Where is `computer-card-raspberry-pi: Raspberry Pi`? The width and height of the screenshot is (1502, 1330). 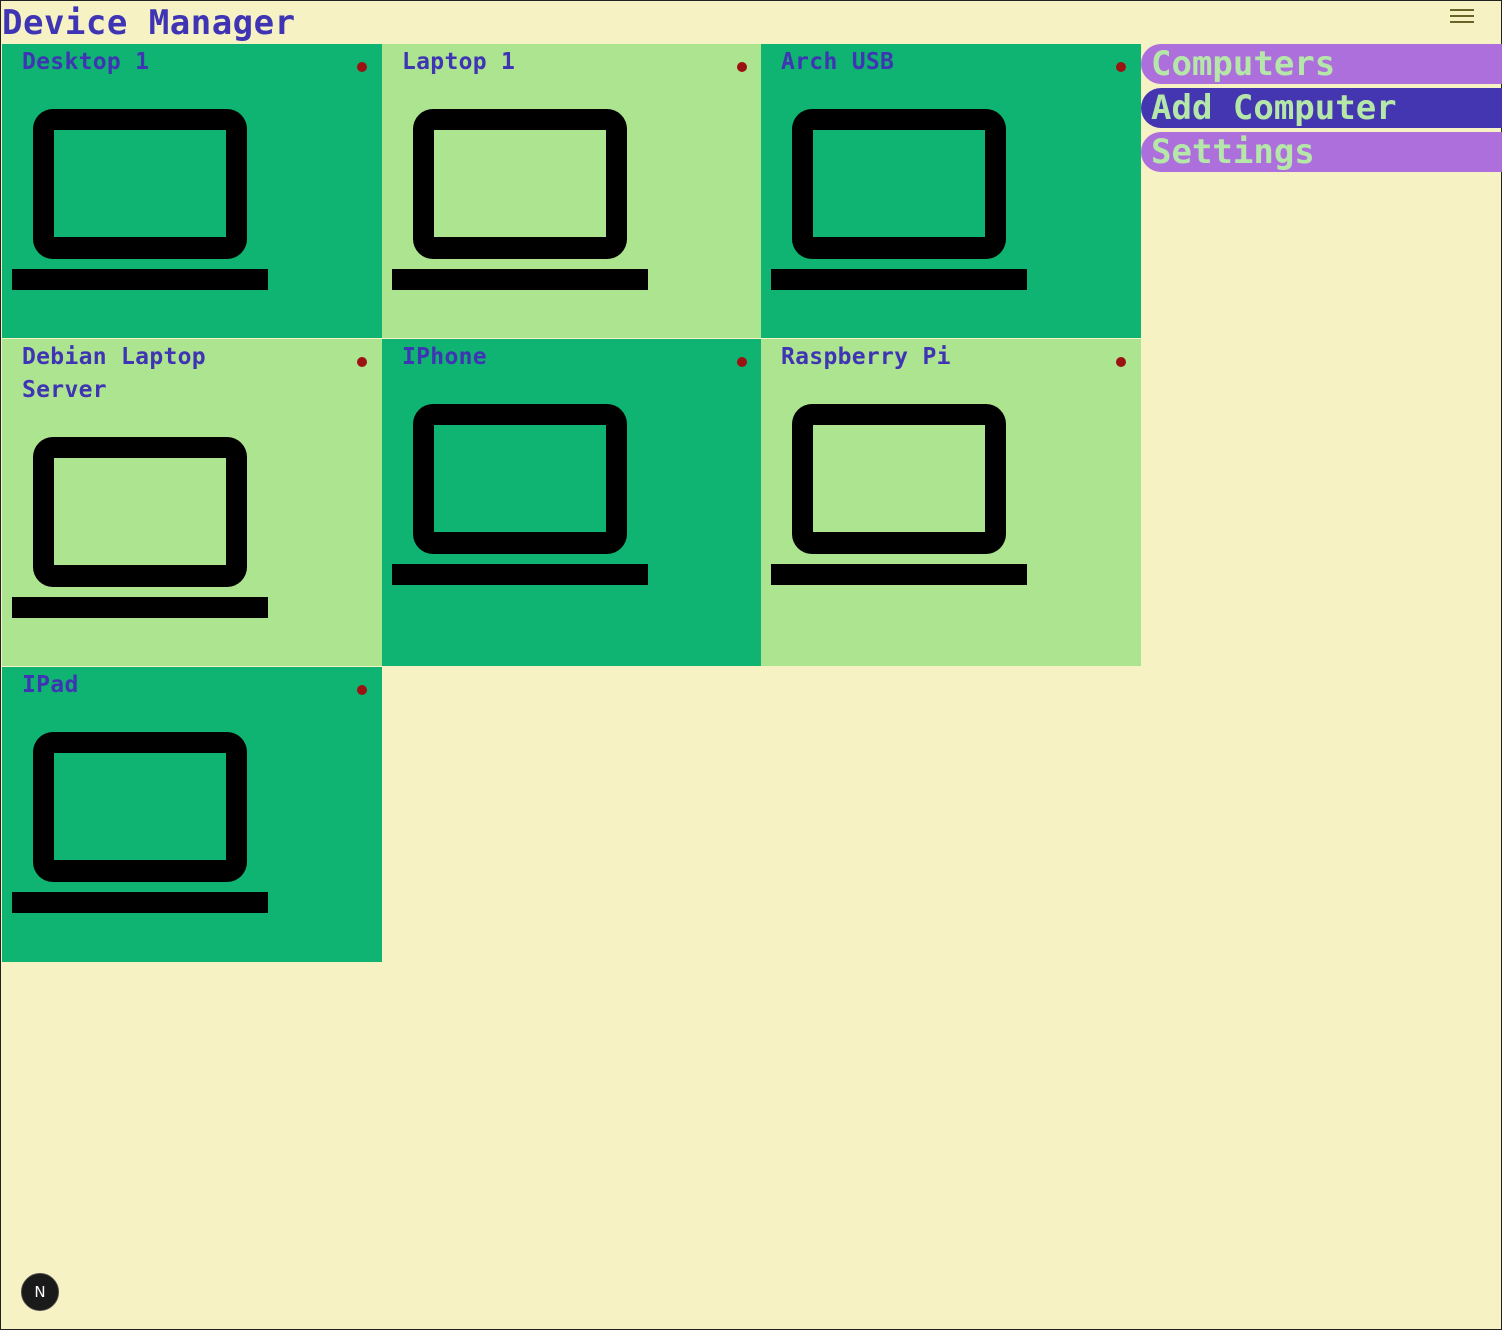 computer-card-raspberry-pi: Raspberry Pi is located at coordinates (951, 502).